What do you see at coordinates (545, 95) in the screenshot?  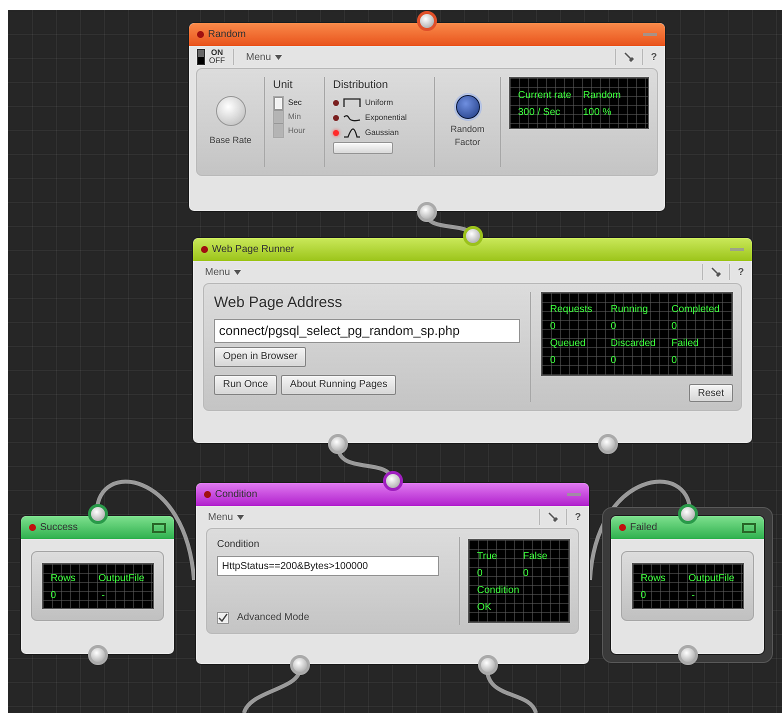 I see `display-text: Current rate` at bounding box center [545, 95].